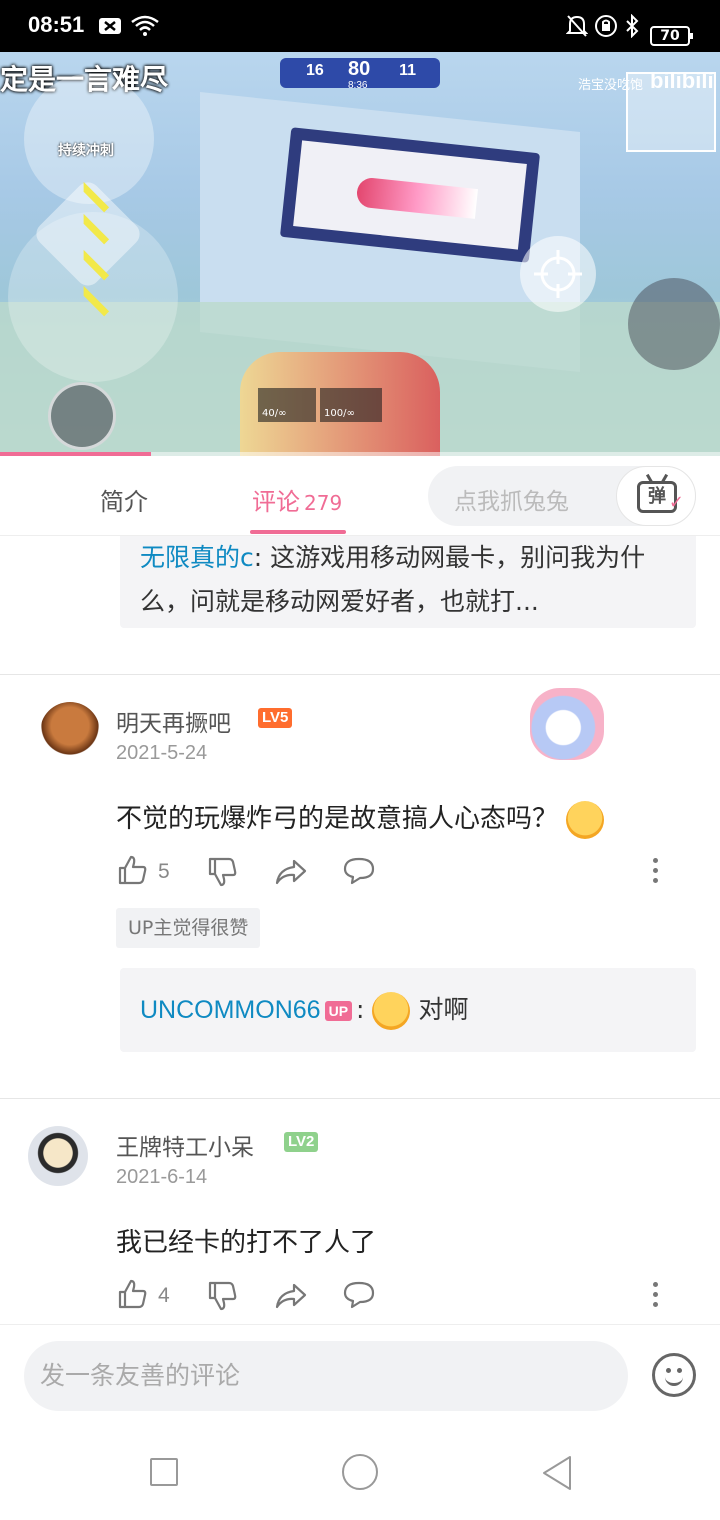 This screenshot has height=1520, width=720. What do you see at coordinates (276, 502) in the screenshot?
I see `tab-comments-label: 评论` at bounding box center [276, 502].